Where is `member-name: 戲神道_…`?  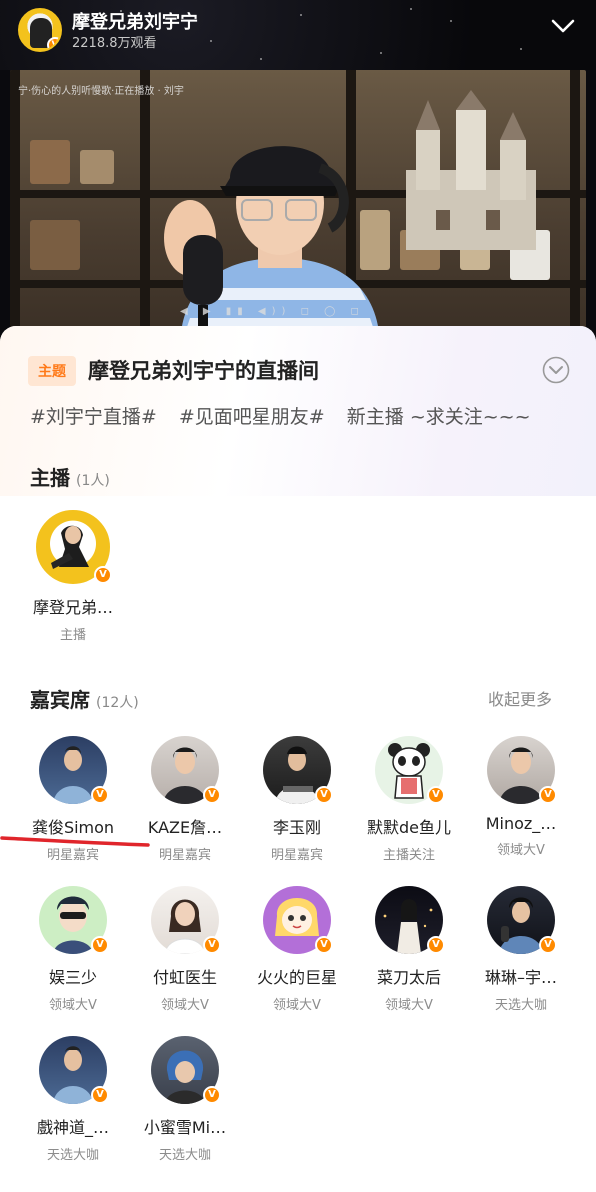
member-name: 戲神道_… is located at coordinates (72, 1127).